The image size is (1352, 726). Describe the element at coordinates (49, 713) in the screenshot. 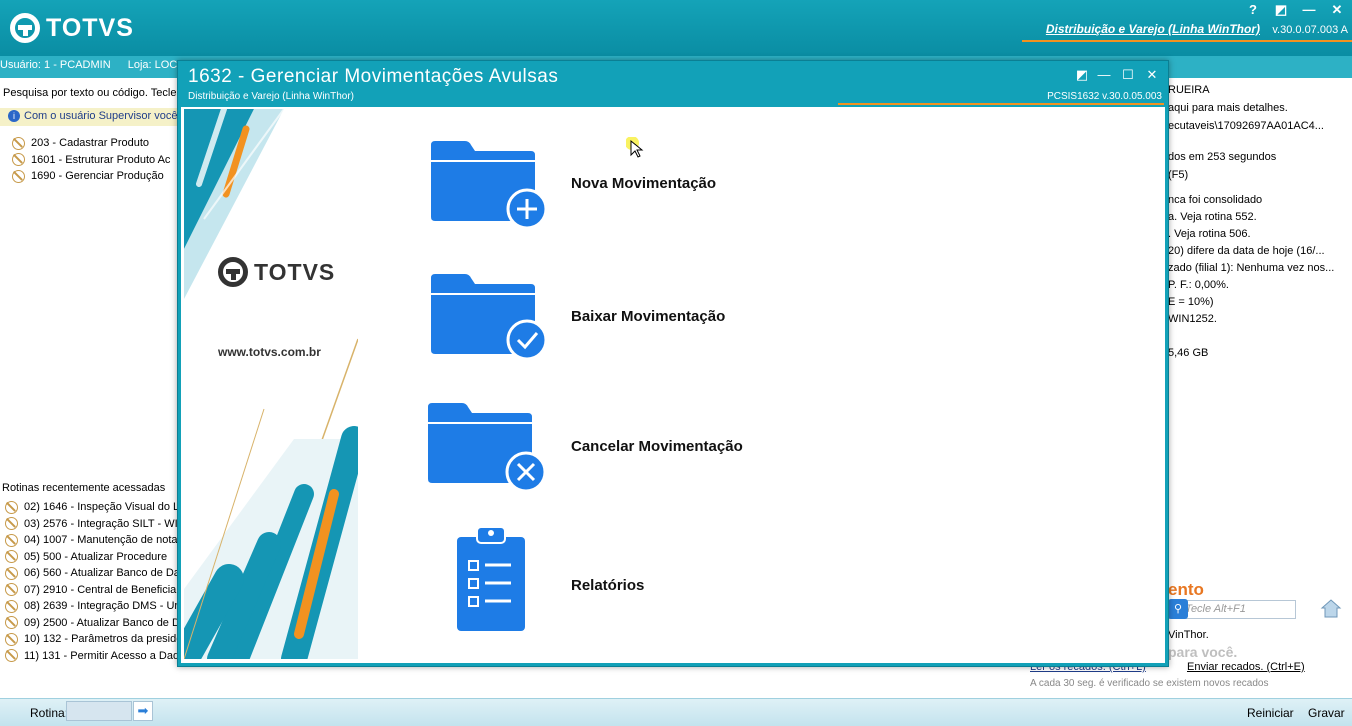

I see `rotina-label: Rotina:` at that location.